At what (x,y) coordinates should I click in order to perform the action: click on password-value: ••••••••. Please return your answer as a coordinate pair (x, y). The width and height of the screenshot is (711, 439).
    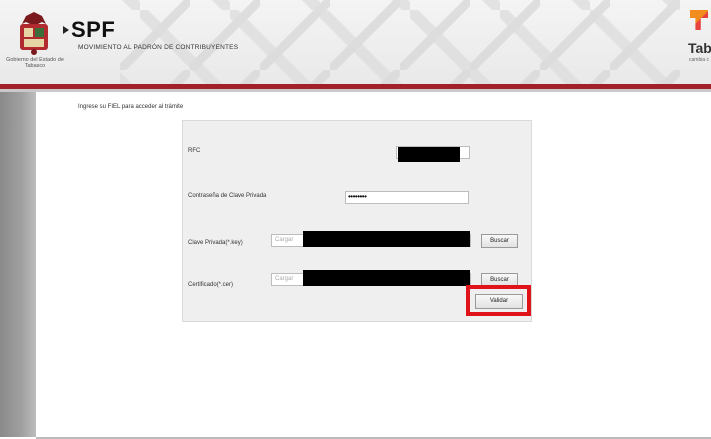
    Looking at the image, I should click on (357, 196).